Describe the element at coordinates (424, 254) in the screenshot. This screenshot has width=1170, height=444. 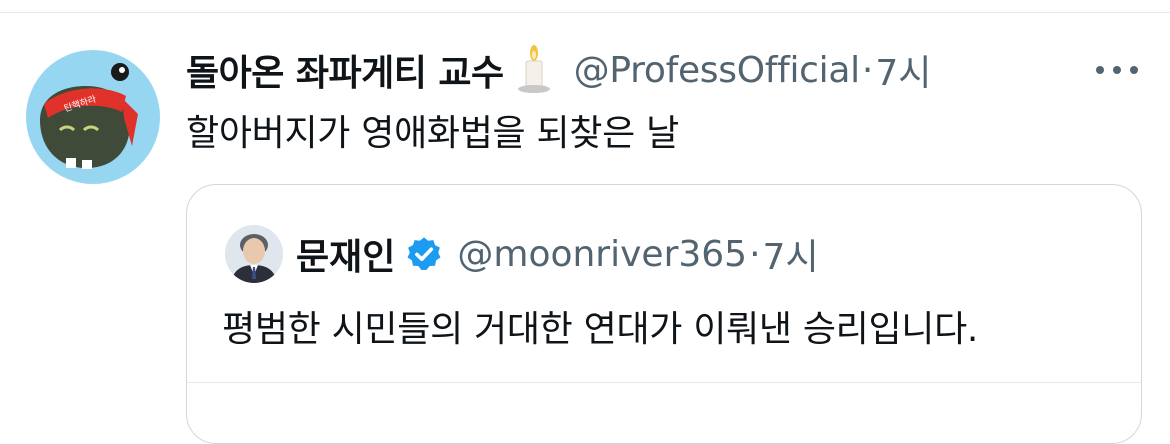
I see `verified-badge-icon` at that location.